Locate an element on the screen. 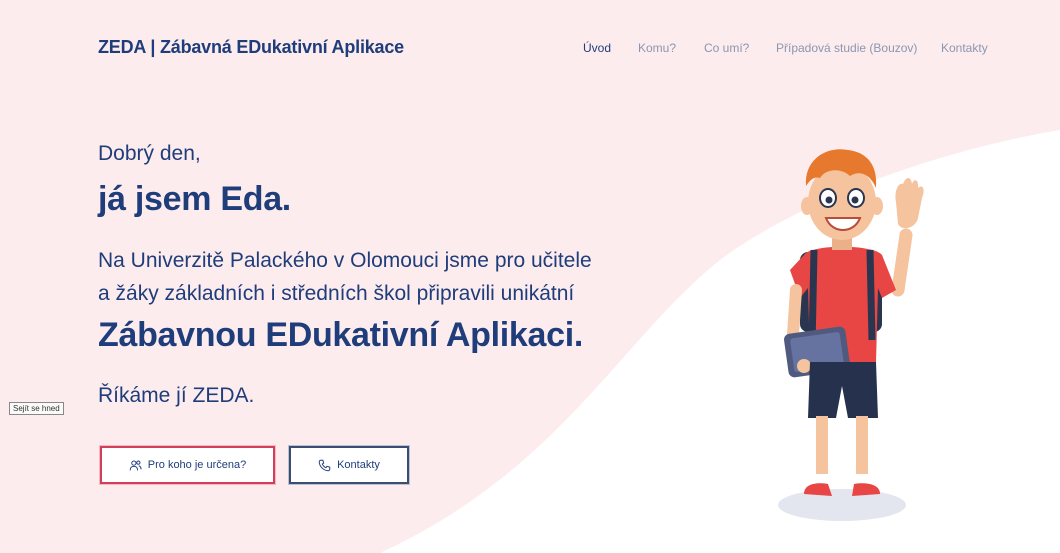 Image resolution: width=1060 pixels, height=553 pixels. hero-short-name: Říkáme jí ZEDA. is located at coordinates (176, 395).